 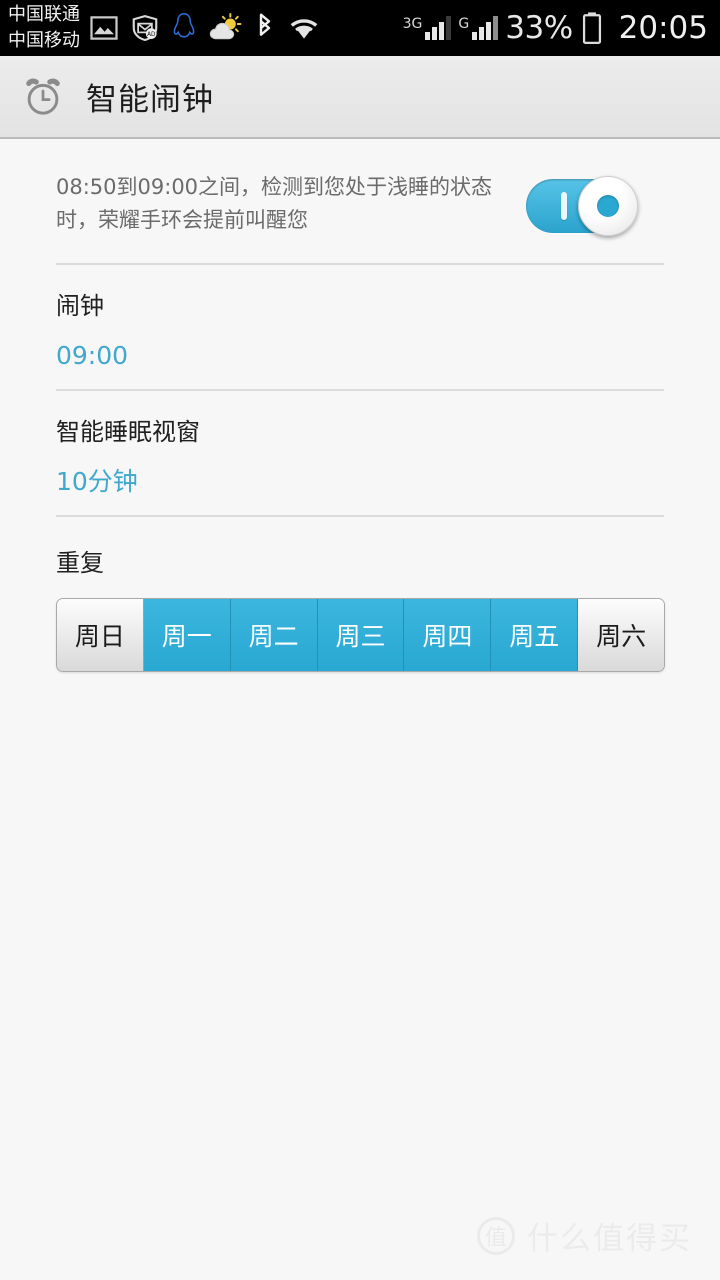 What do you see at coordinates (100, 635) in the screenshot?
I see `repeat-day-0: 周日` at bounding box center [100, 635].